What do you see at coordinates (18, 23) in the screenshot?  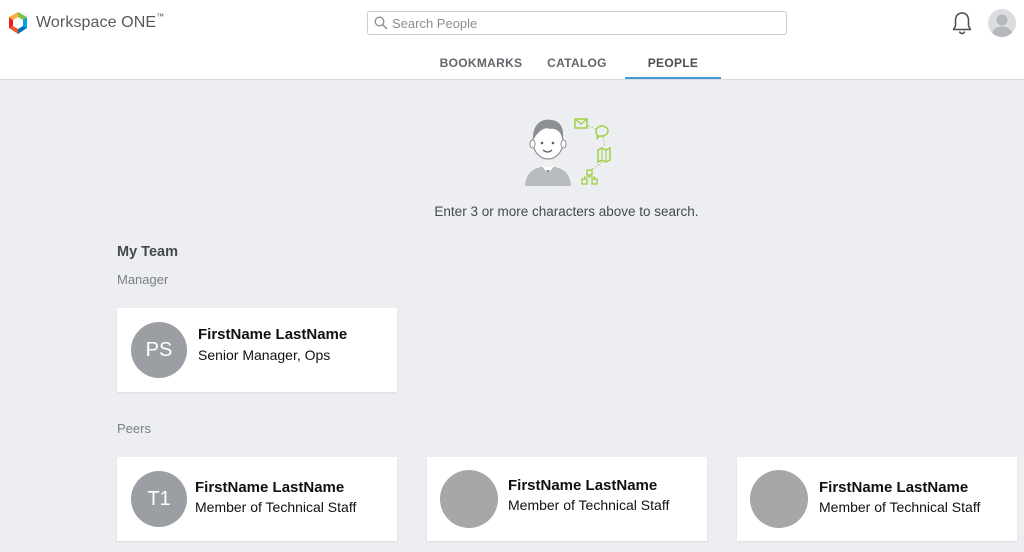 I see `workspace-one-logo-icon` at bounding box center [18, 23].